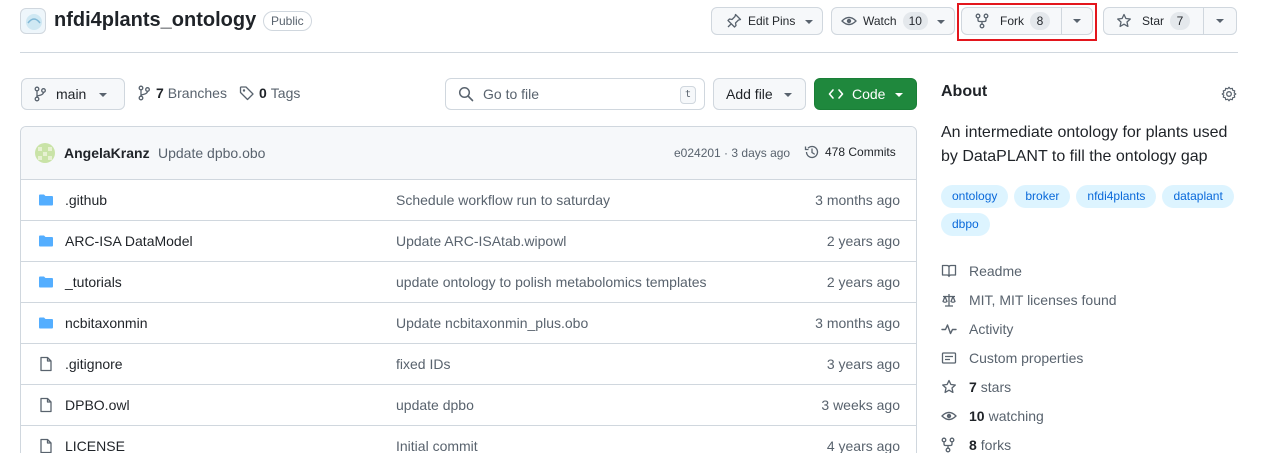 This screenshot has width=1264, height=453. Describe the element at coordinates (991, 328) in the screenshot. I see `activity-label: Activity` at that location.